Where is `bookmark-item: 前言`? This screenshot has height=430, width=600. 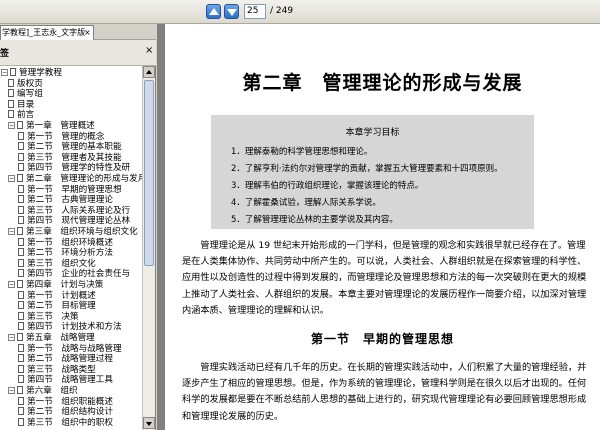 bookmark-item: 前言 is located at coordinates (21, 115).